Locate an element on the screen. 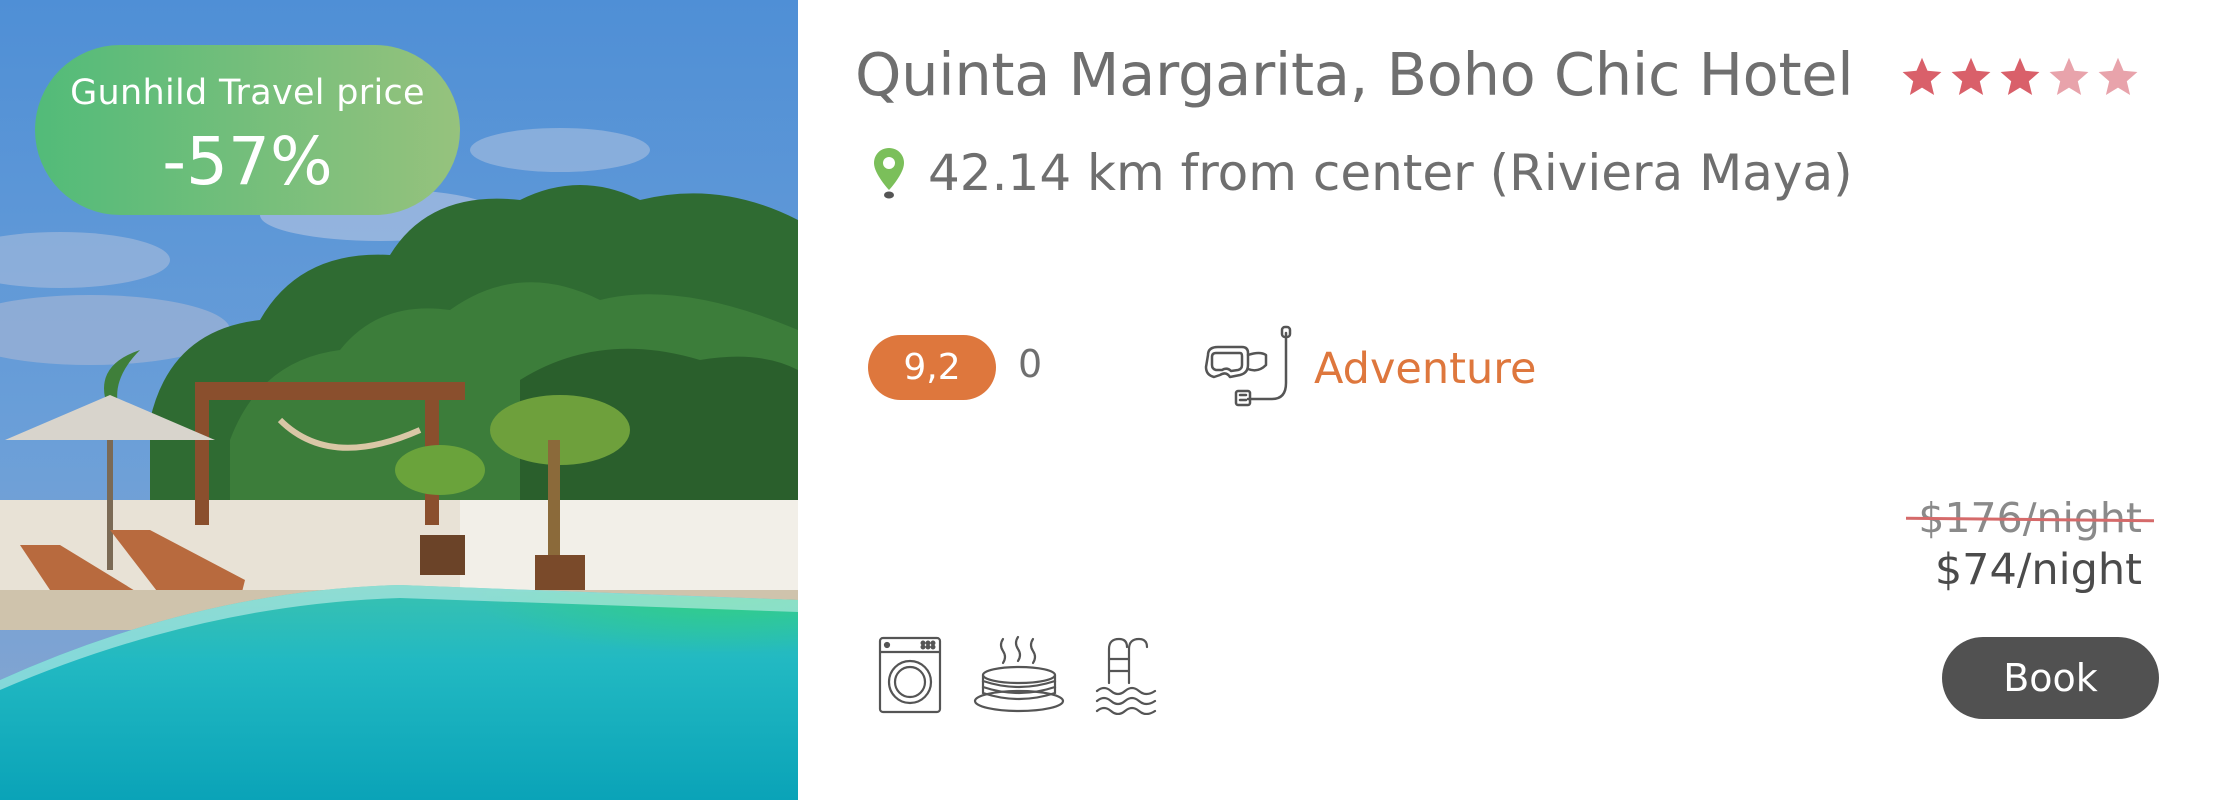 This screenshot has height=800, width=2240. hotel-name: Quinta Margarita, Boho Chic Hotel is located at coordinates (1354, 74).